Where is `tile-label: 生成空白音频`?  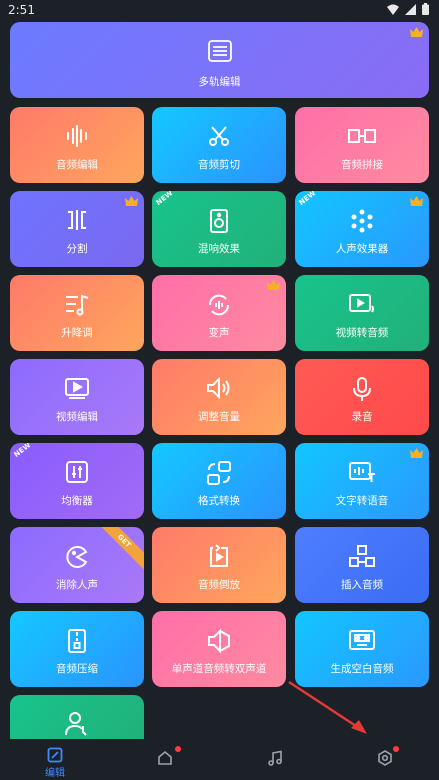
tile-label: 生成空白音频 is located at coordinates (362, 669).